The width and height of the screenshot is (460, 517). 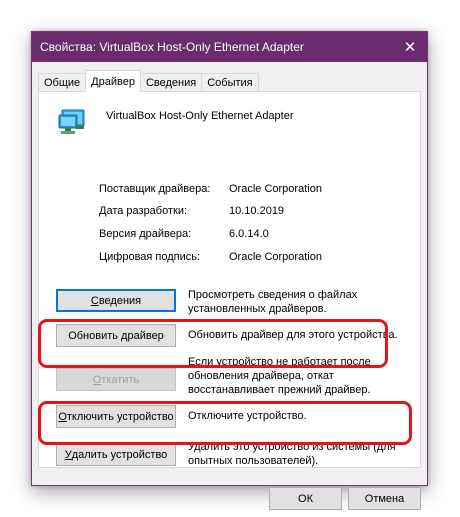 I want to click on rollback-button: Откатить, so click(x=116, y=379).